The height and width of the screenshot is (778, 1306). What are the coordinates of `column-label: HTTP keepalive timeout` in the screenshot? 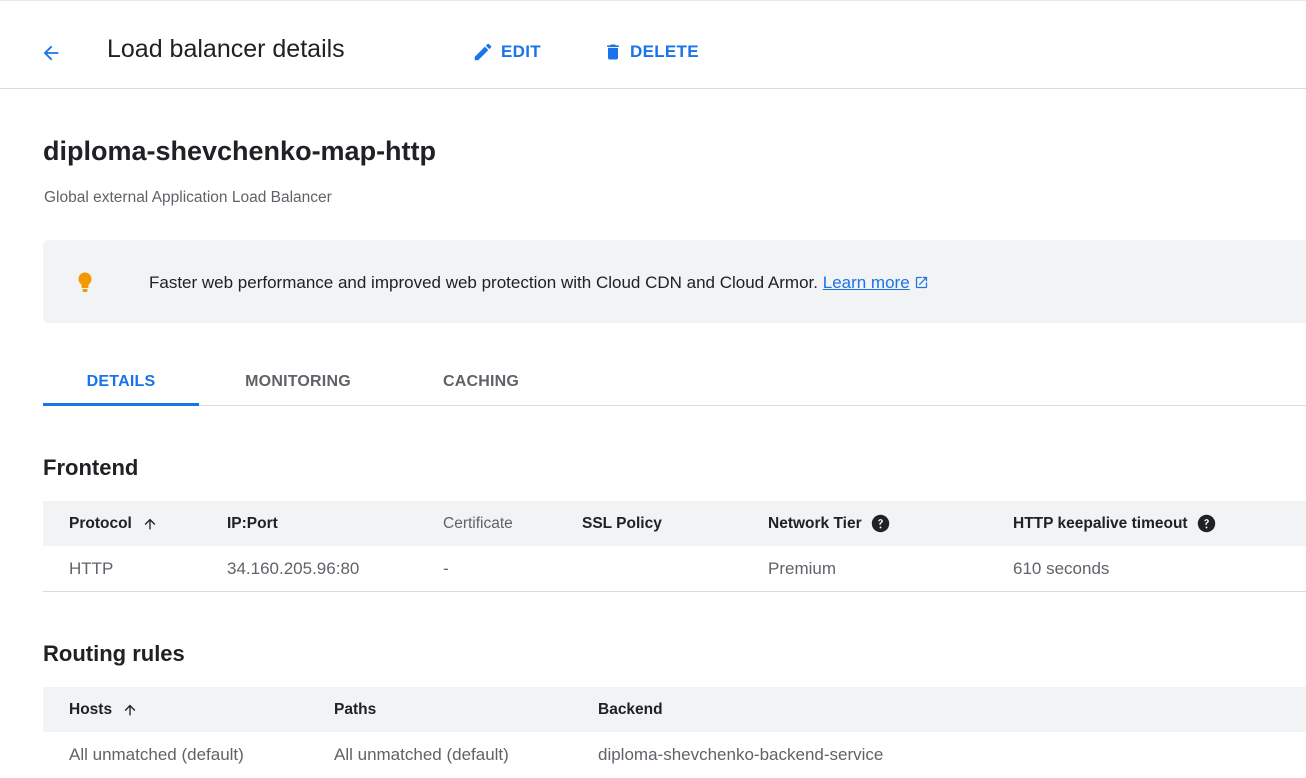 It's located at (1100, 523).